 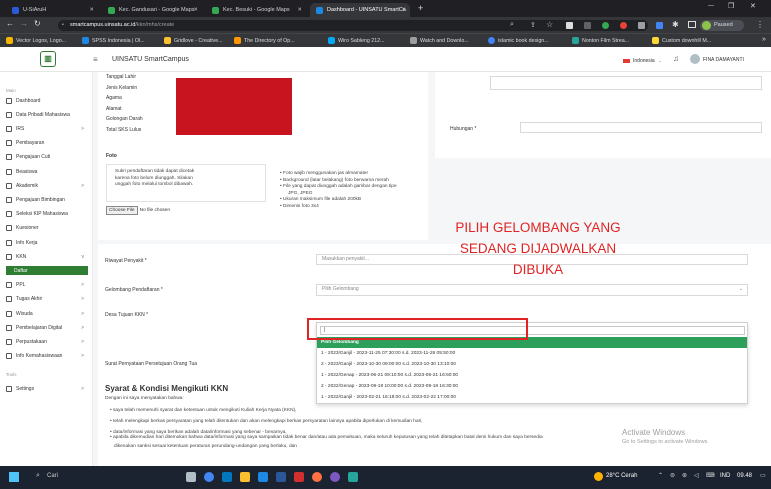 I want to click on notification-bell-icon: ♫, so click(x=676, y=58).